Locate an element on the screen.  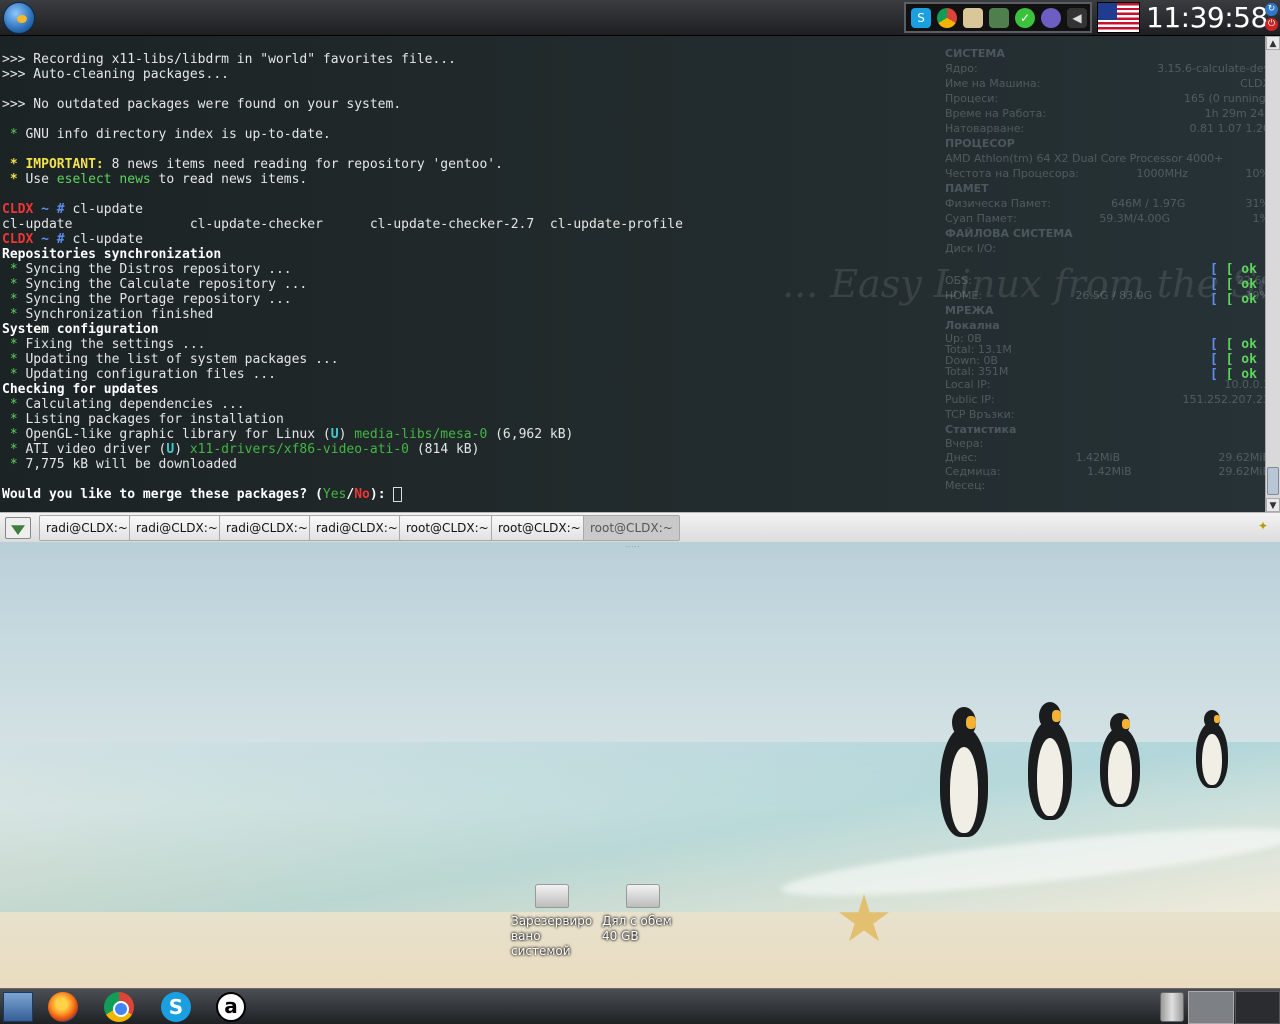
conky-stats-row: Седмица: 1.42MiB 29.62MiB is located at coordinates (1107, 471).